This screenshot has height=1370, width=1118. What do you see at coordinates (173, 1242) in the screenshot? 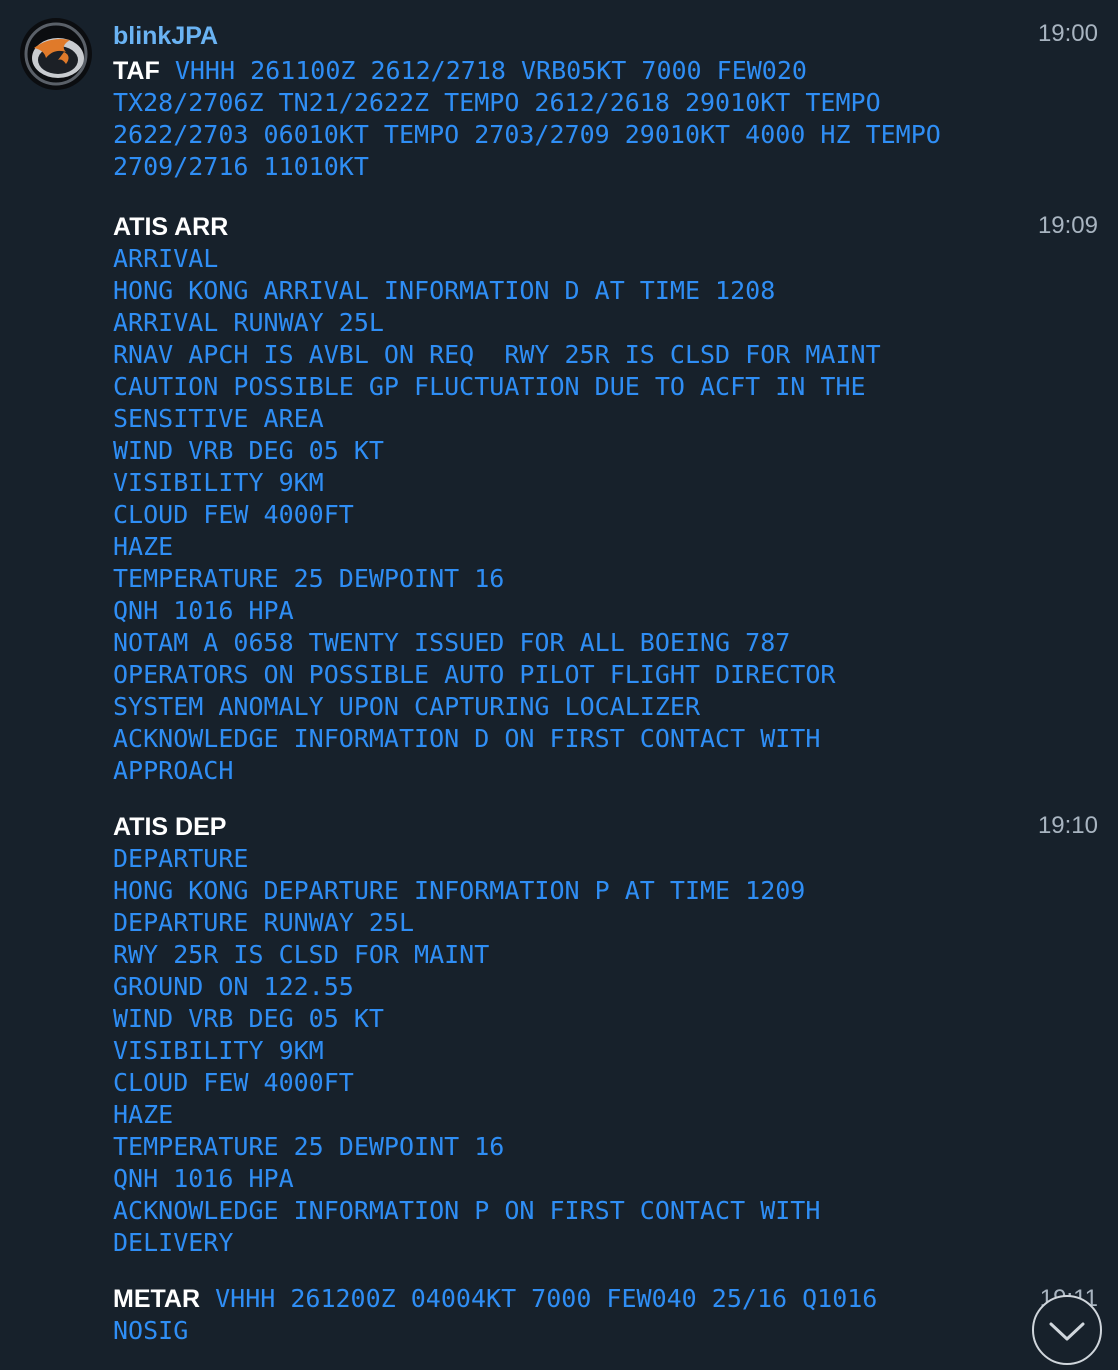
I see `message-line: DELIVERY` at bounding box center [173, 1242].